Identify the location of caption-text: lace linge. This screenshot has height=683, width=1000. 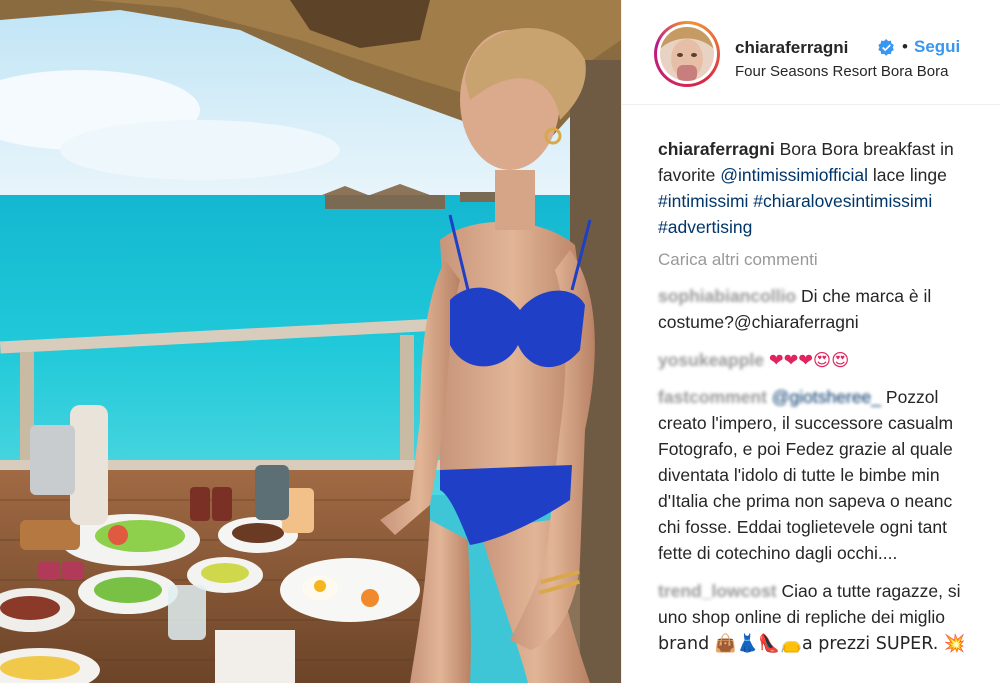
(907, 175).